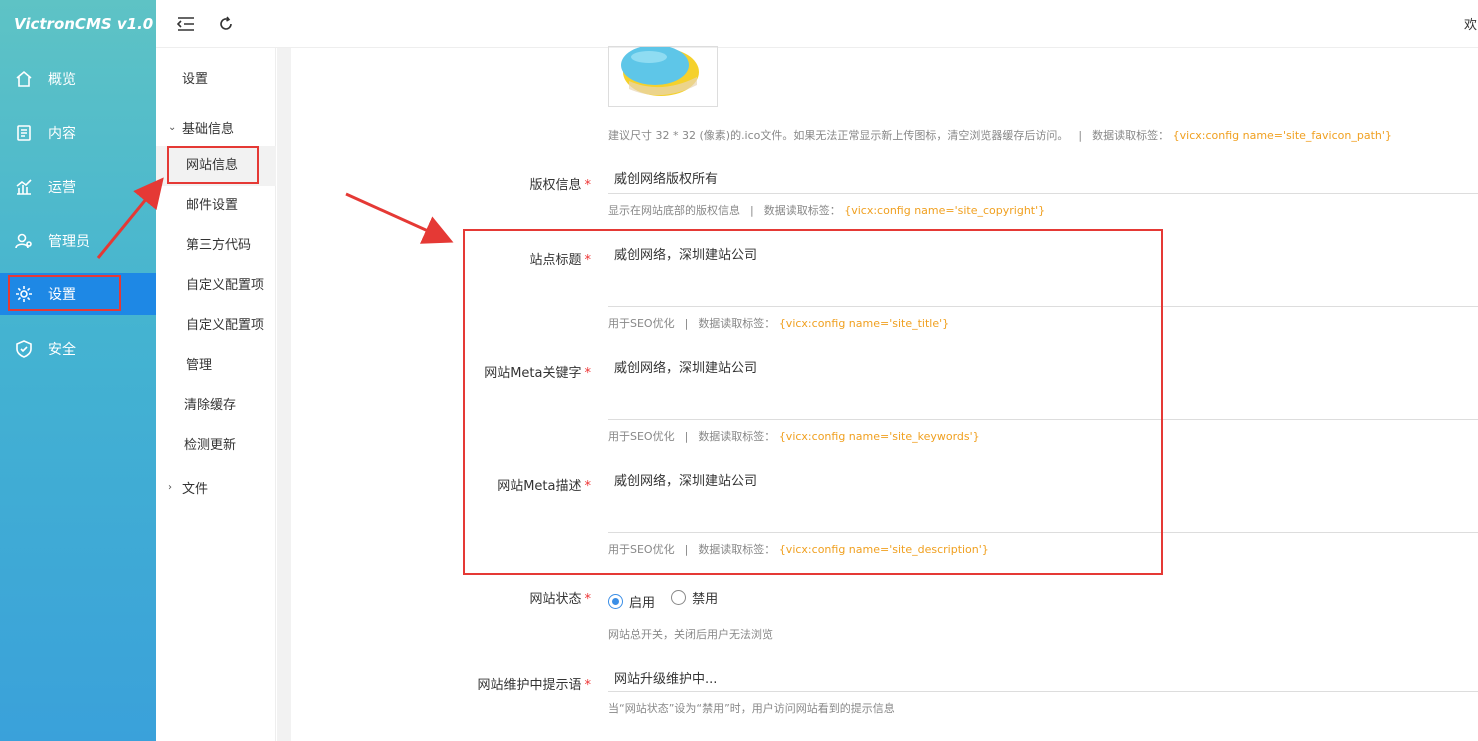  I want to click on submenu-item-clear-cache: 清除缓存, so click(216, 406).